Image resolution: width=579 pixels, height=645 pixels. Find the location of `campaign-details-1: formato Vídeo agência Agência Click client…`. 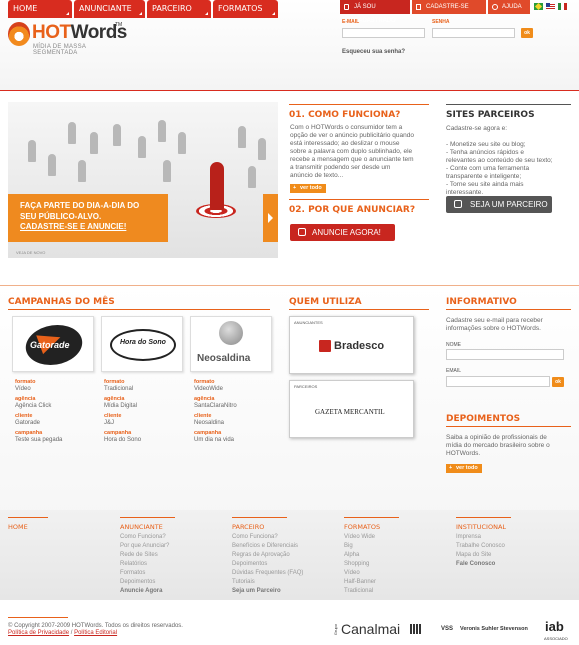

campaign-details-1: formato Vídeo agência Agência Click client… is located at coordinates (39, 411).